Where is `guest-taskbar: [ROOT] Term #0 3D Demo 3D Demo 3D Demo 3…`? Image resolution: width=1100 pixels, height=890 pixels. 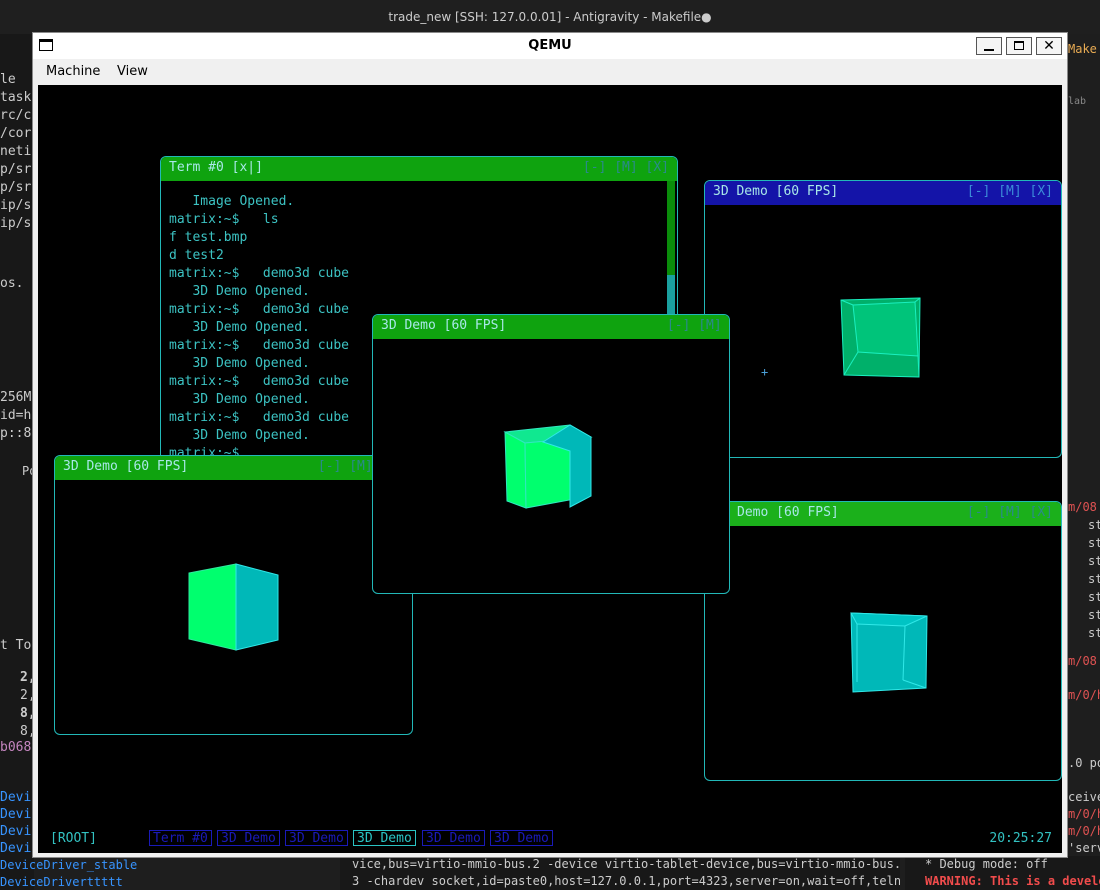
guest-taskbar: [ROOT] Term #0 3D Demo 3D Demo 3D Demo 3… is located at coordinates (550, 838).